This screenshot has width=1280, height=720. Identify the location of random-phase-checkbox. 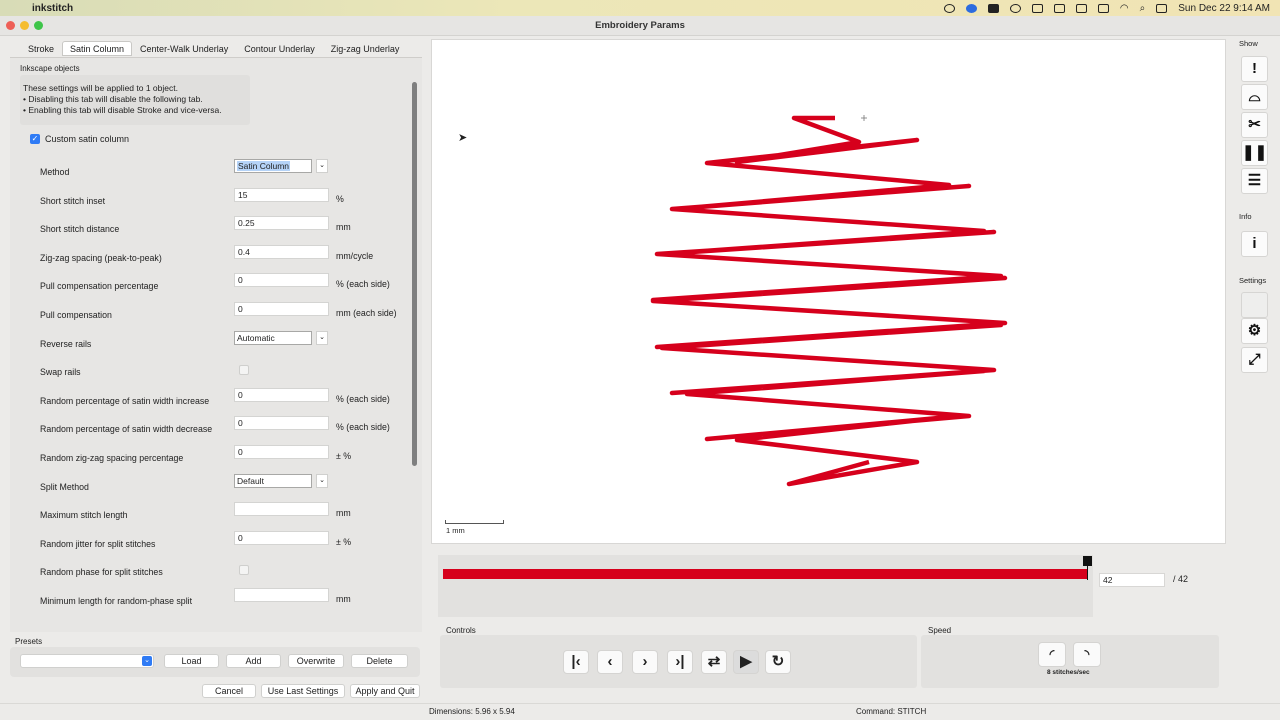
(244, 570).